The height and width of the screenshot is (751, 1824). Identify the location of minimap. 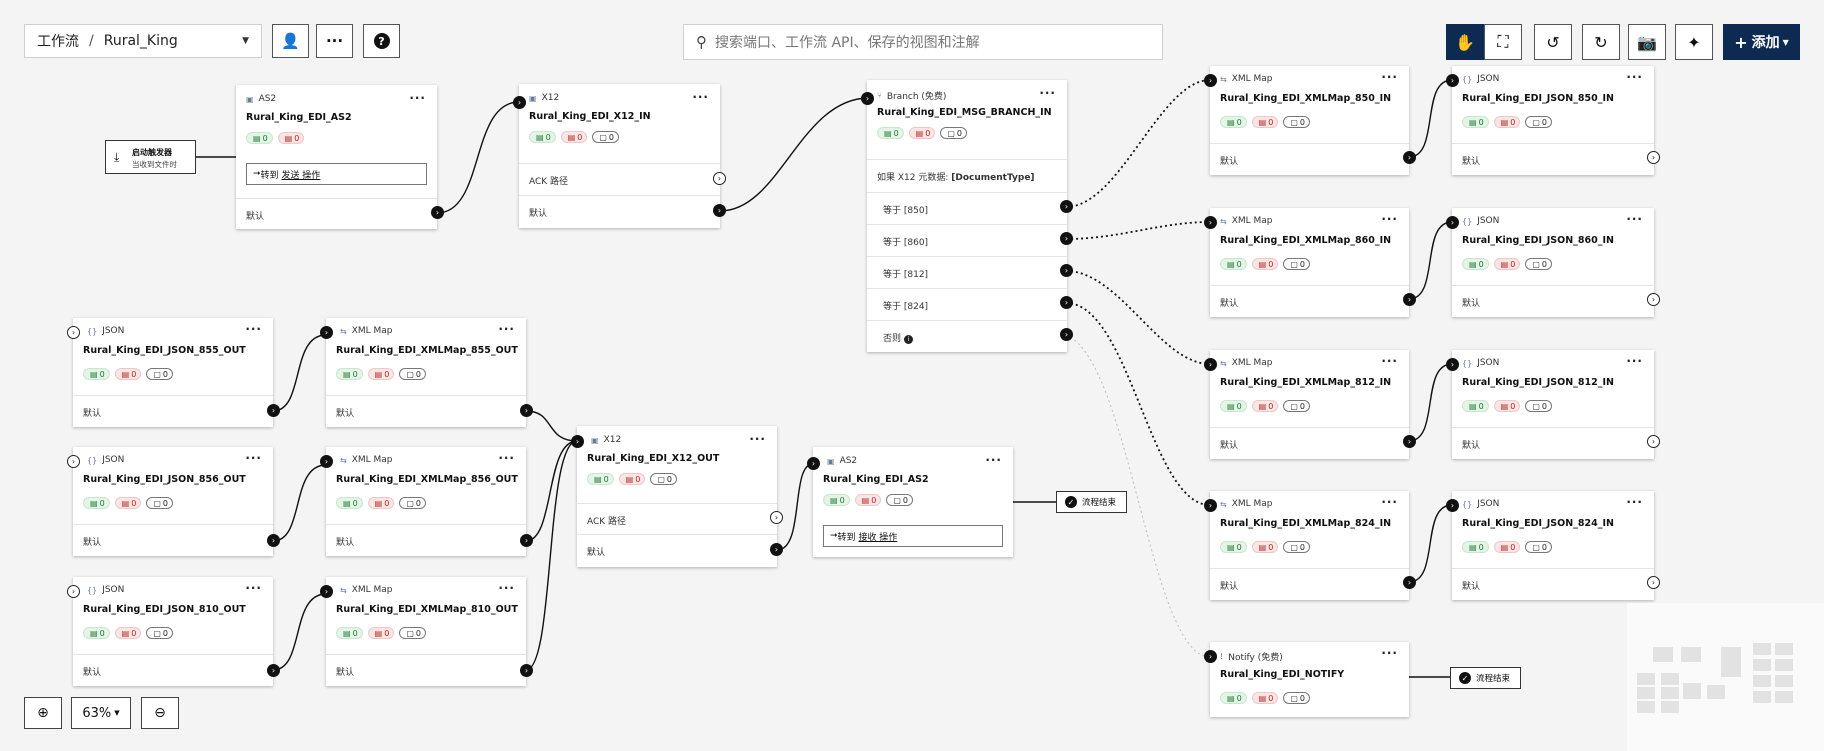
(1725, 677).